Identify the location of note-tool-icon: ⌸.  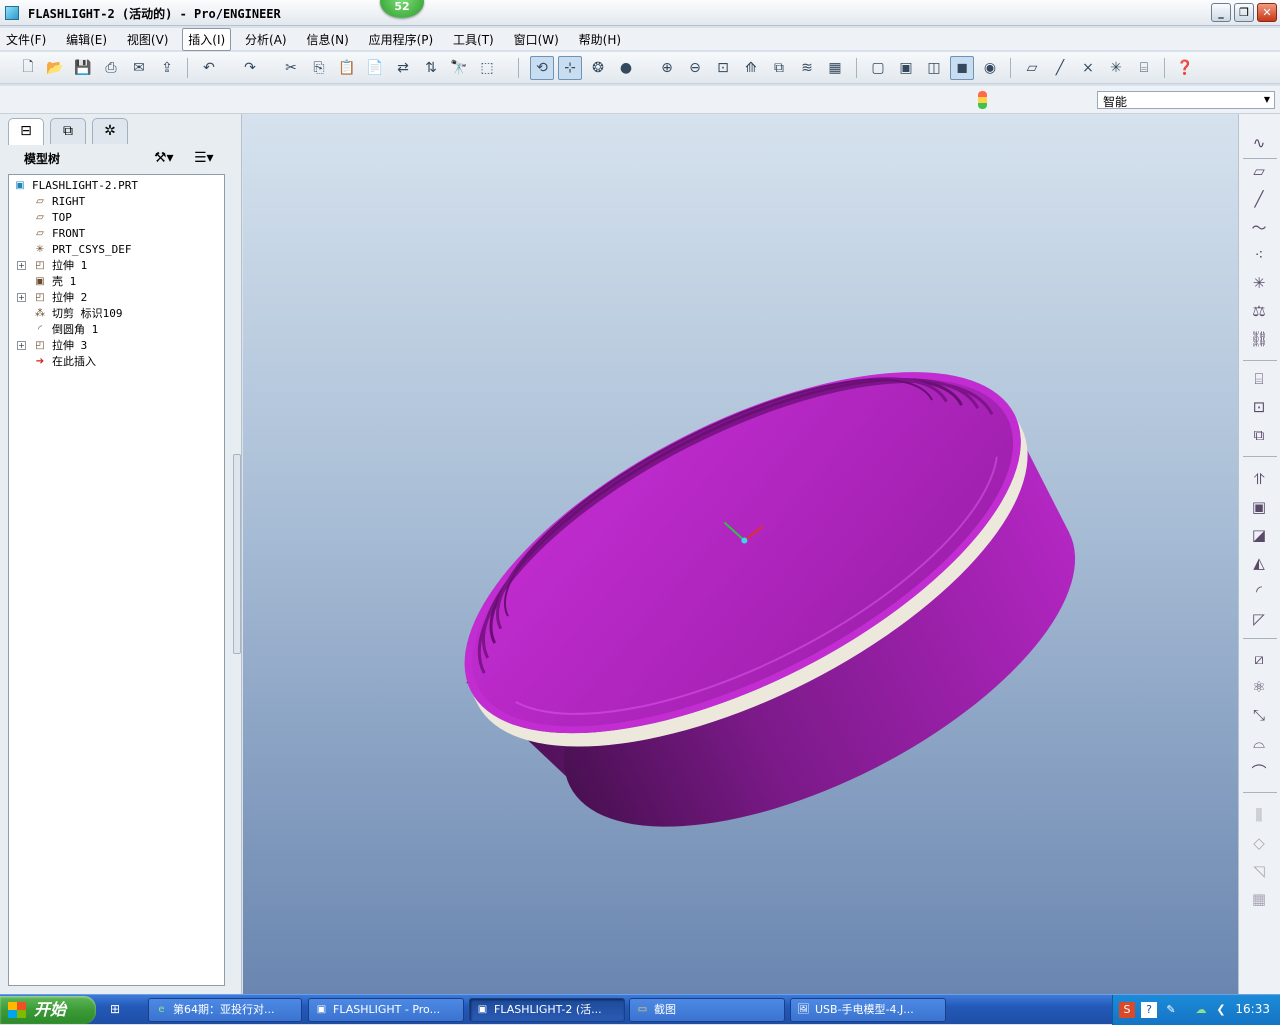
(1259, 379).